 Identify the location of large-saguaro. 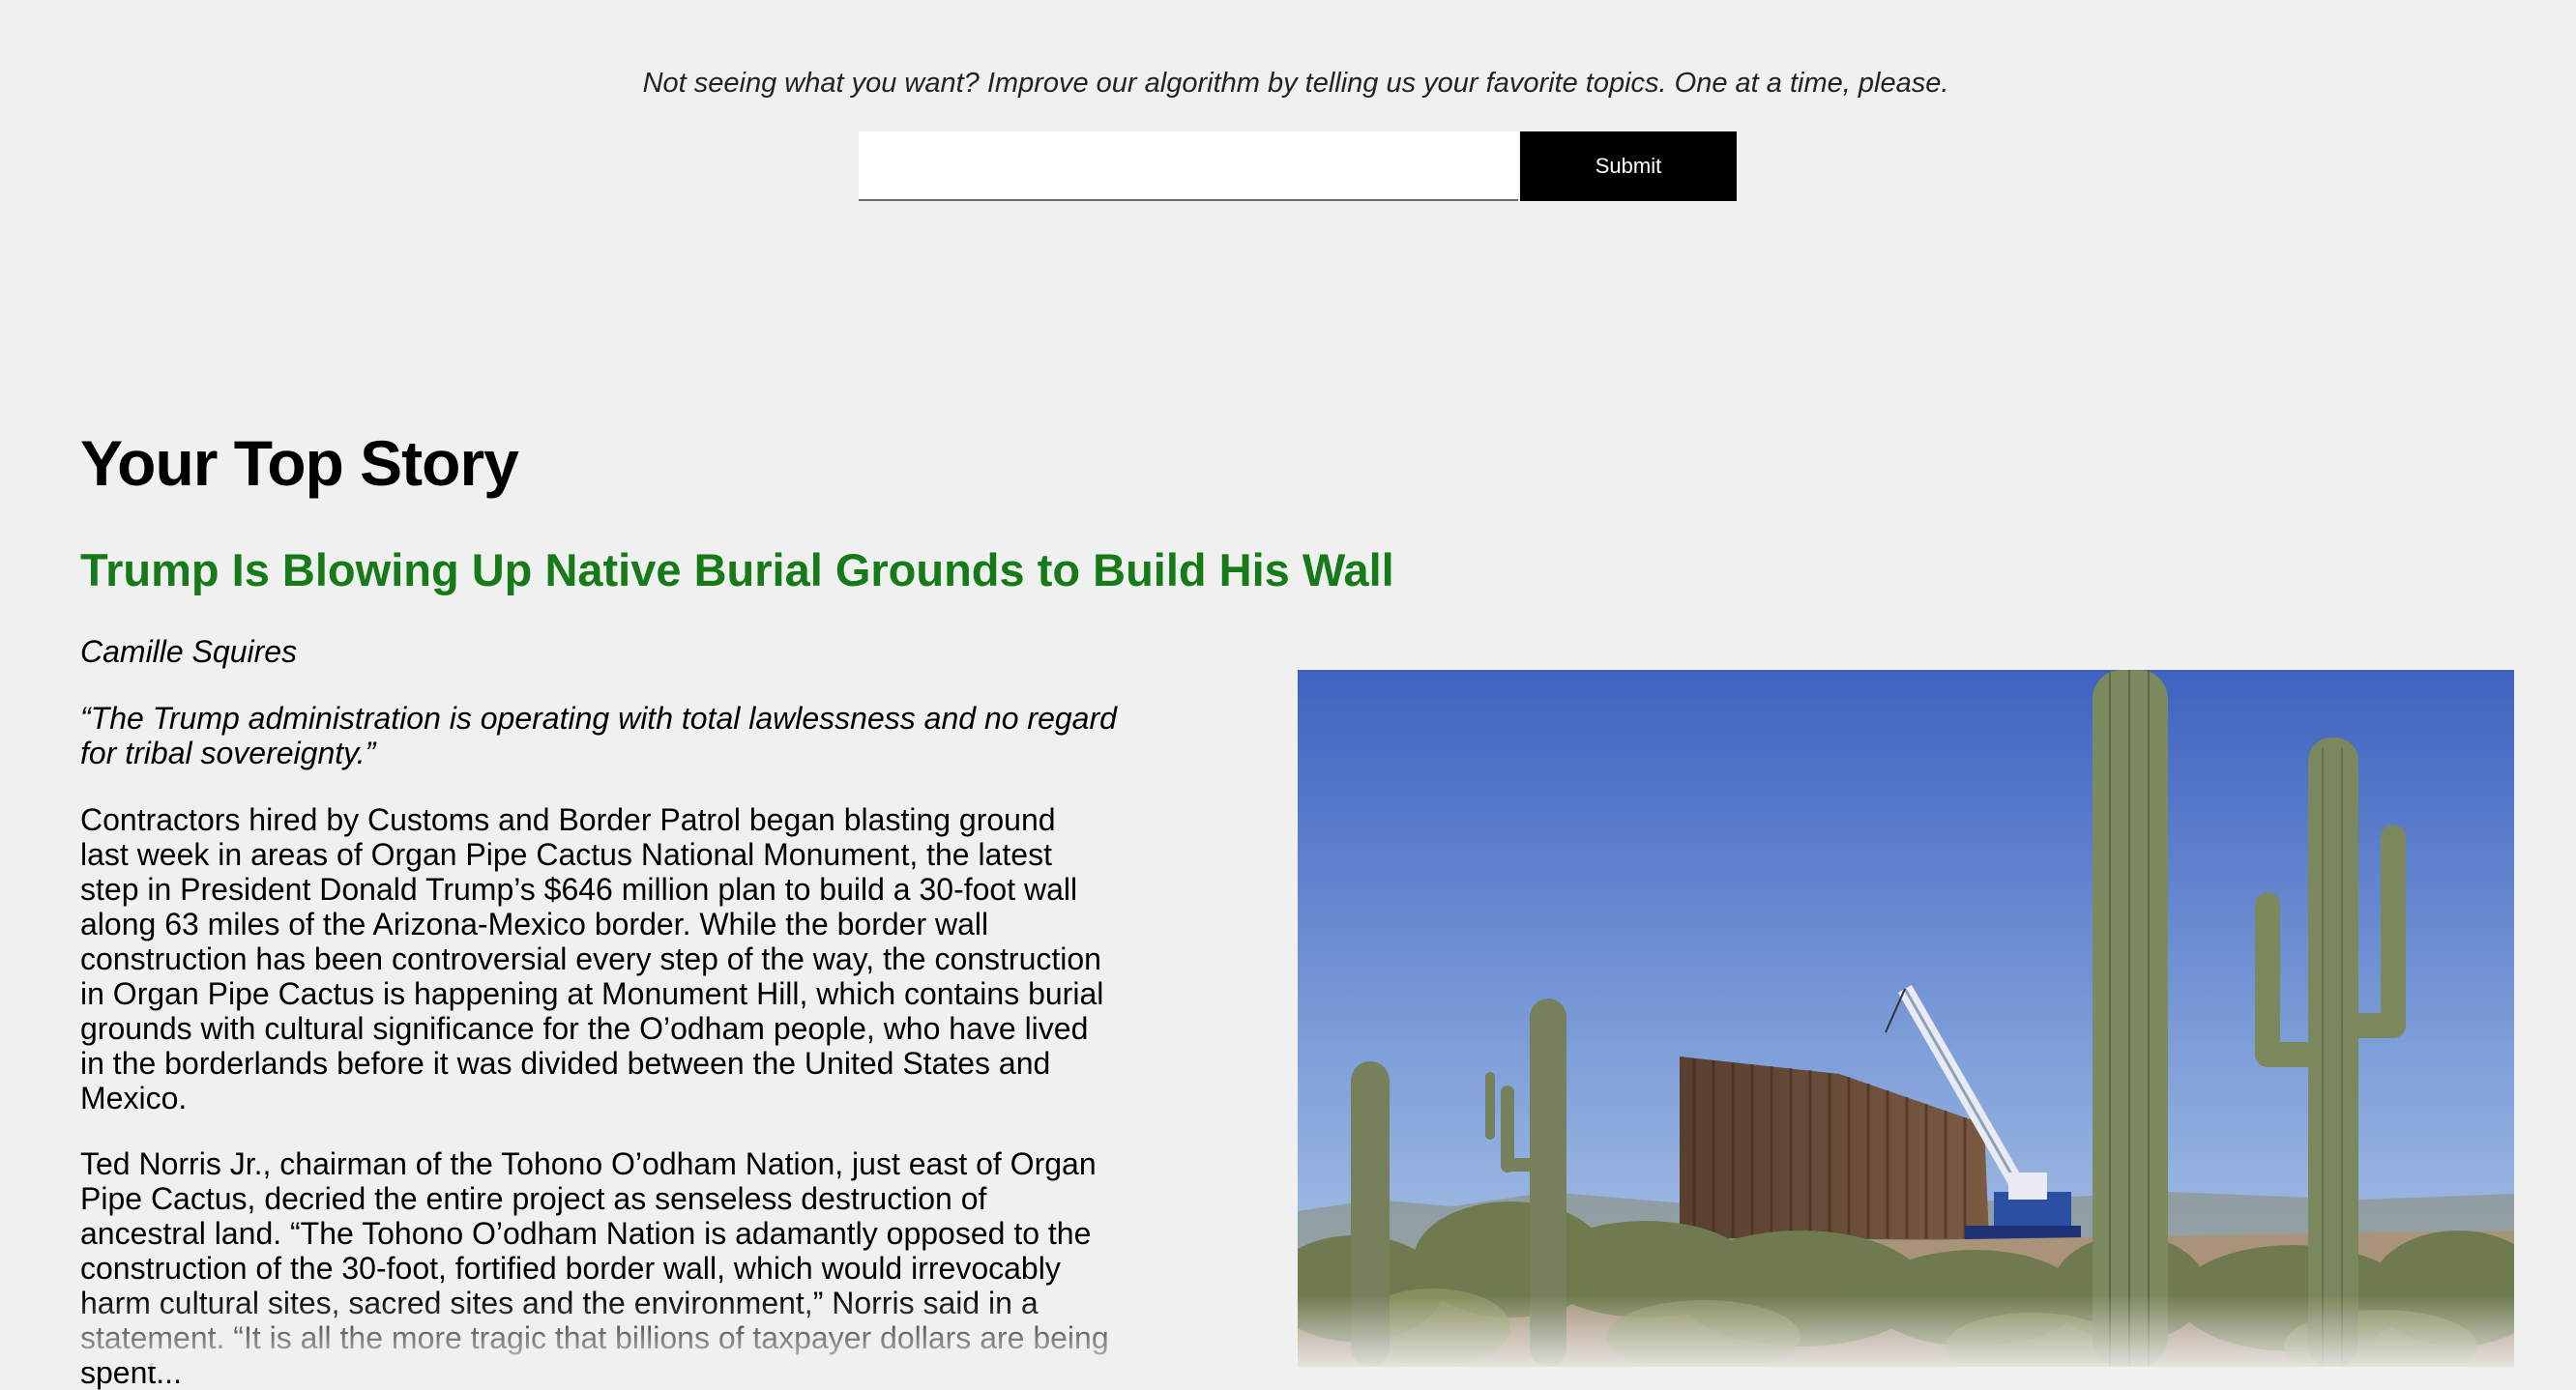
(2130, 1019).